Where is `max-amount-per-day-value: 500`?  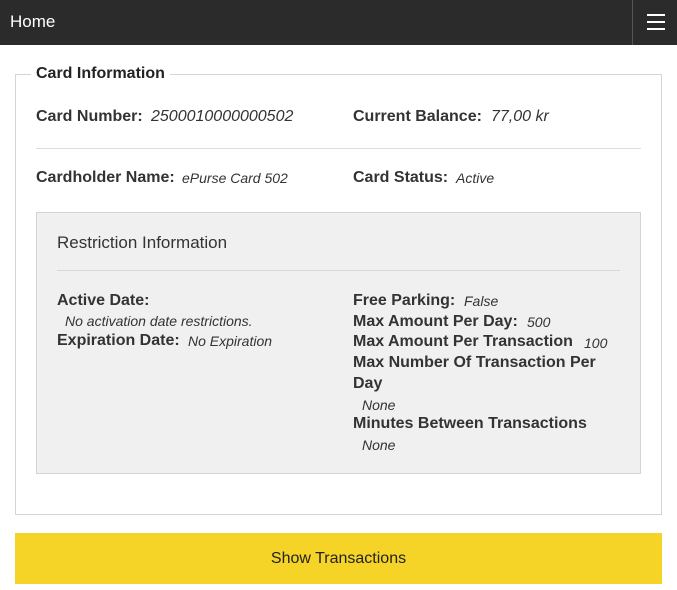
max-amount-per-day-value: 500 is located at coordinates (539, 322).